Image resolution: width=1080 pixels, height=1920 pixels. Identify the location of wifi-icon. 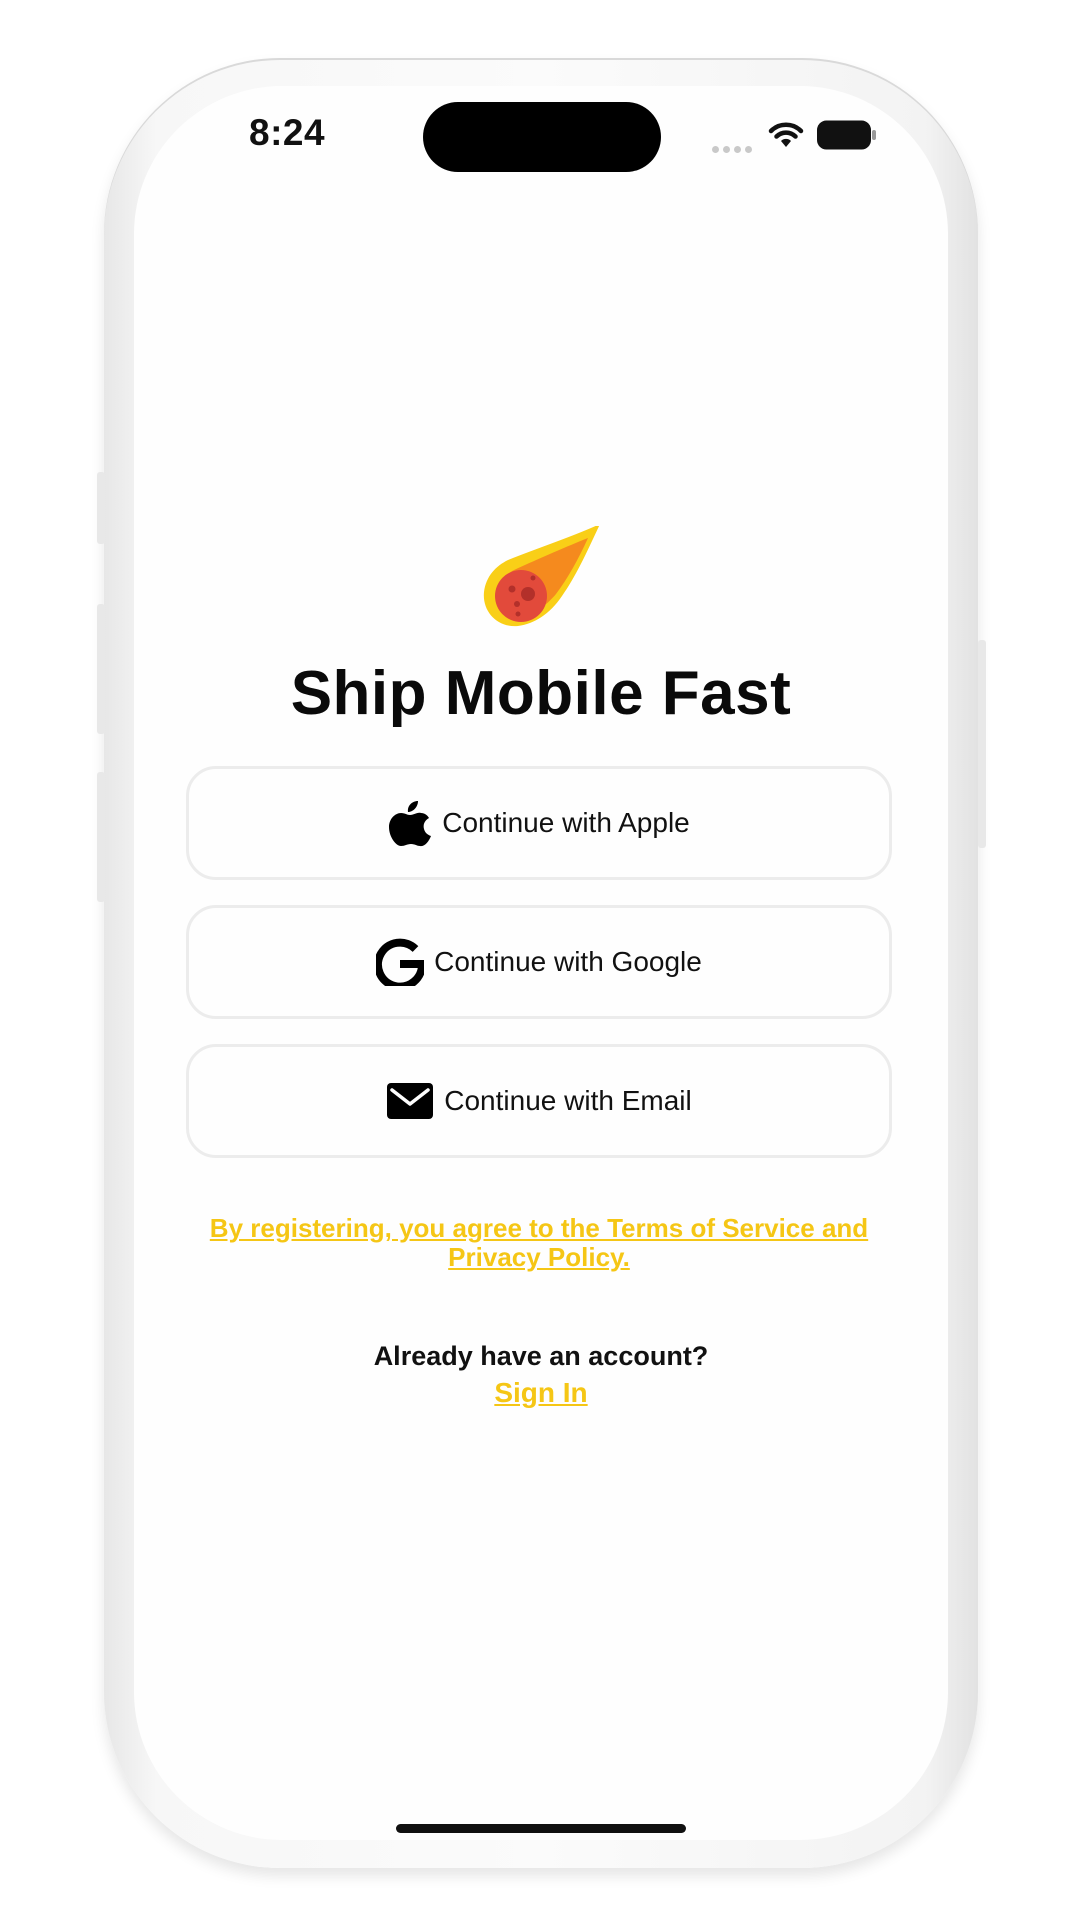
(786, 134).